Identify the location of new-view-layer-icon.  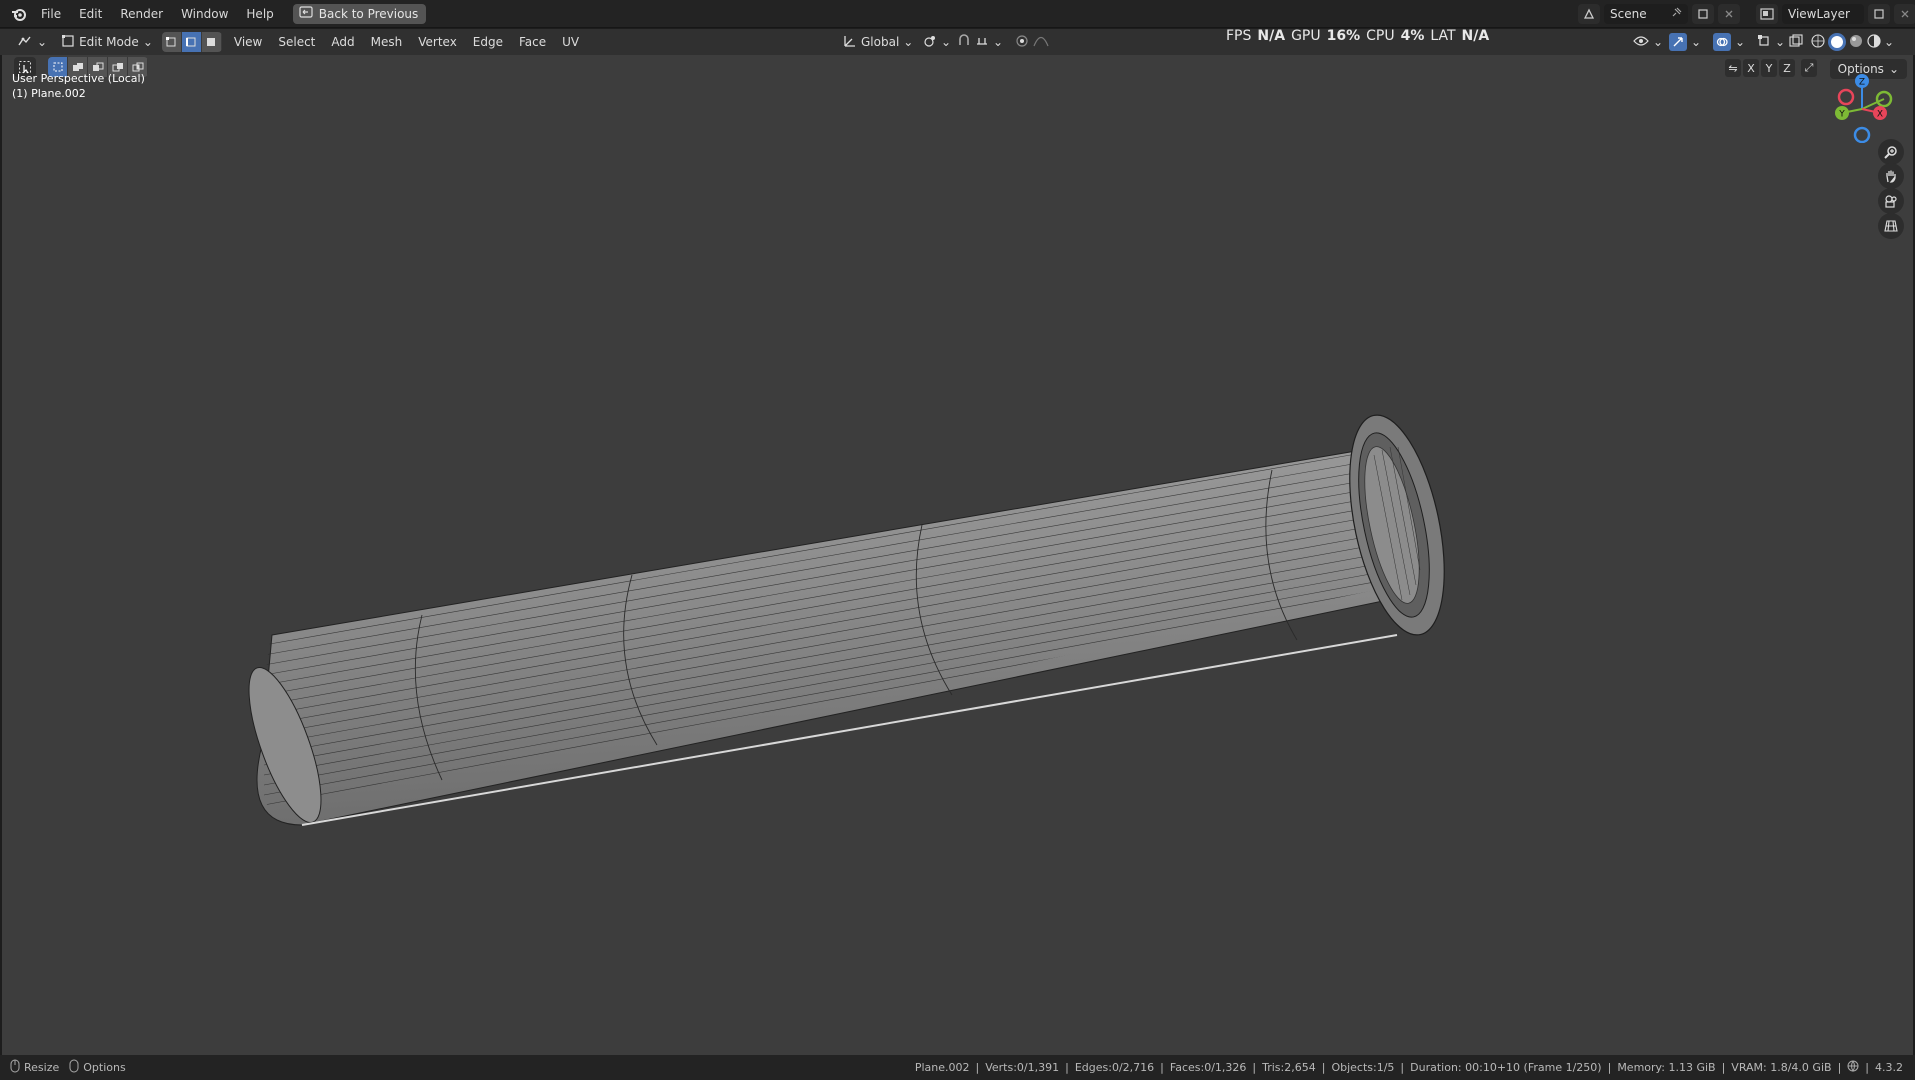
(1879, 14).